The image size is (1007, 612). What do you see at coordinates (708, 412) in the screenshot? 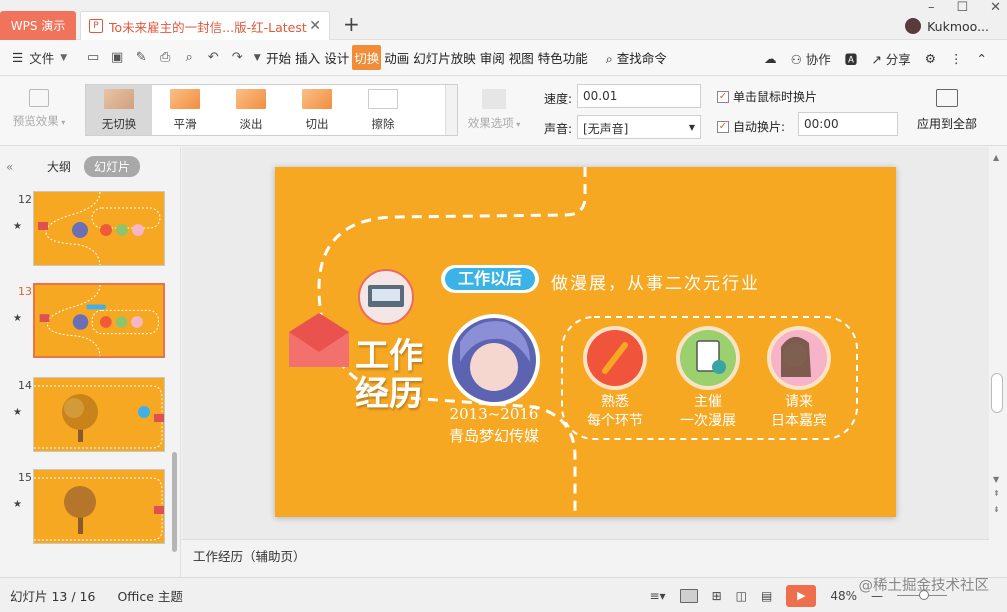
I see `slide-item-2: 主催 一次漫展` at bounding box center [708, 412].